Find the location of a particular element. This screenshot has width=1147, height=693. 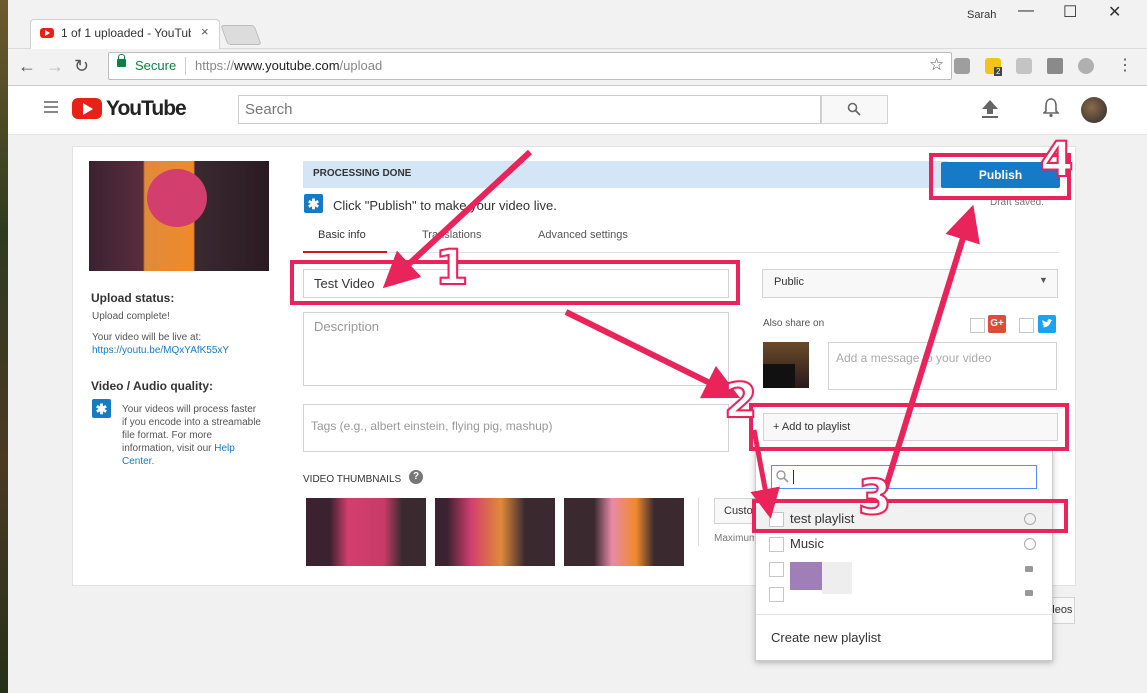

step-2-label: 2 is located at coordinates (740, 401).